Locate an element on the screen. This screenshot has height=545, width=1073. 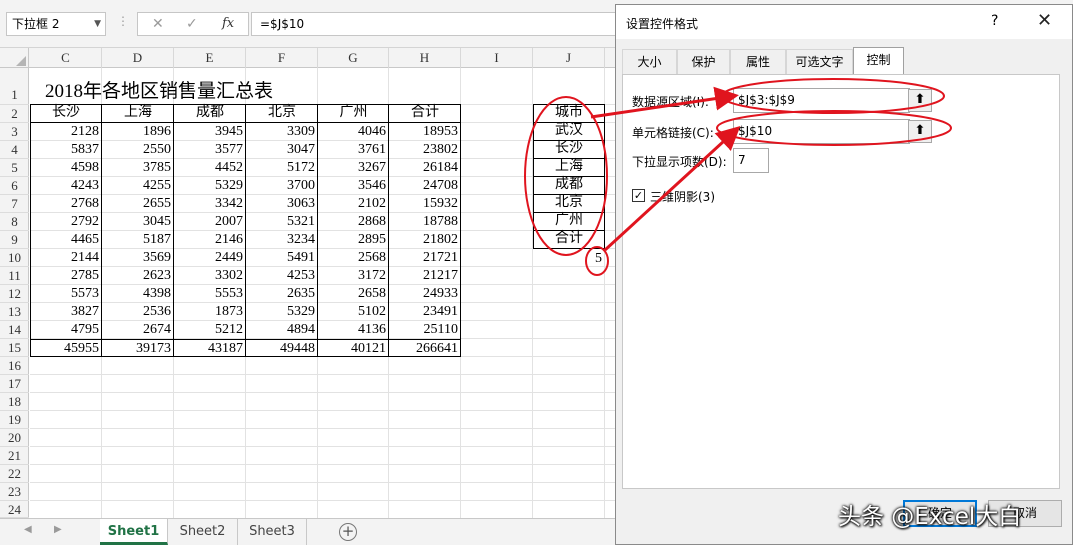
table-cell: 3700 is located at coordinates (282, 186).